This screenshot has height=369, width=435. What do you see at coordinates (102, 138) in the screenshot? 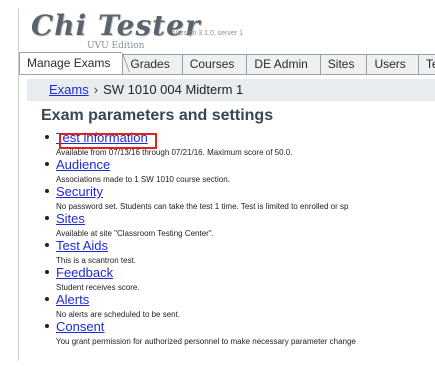
I see `test-information-link: Test information` at bounding box center [102, 138].